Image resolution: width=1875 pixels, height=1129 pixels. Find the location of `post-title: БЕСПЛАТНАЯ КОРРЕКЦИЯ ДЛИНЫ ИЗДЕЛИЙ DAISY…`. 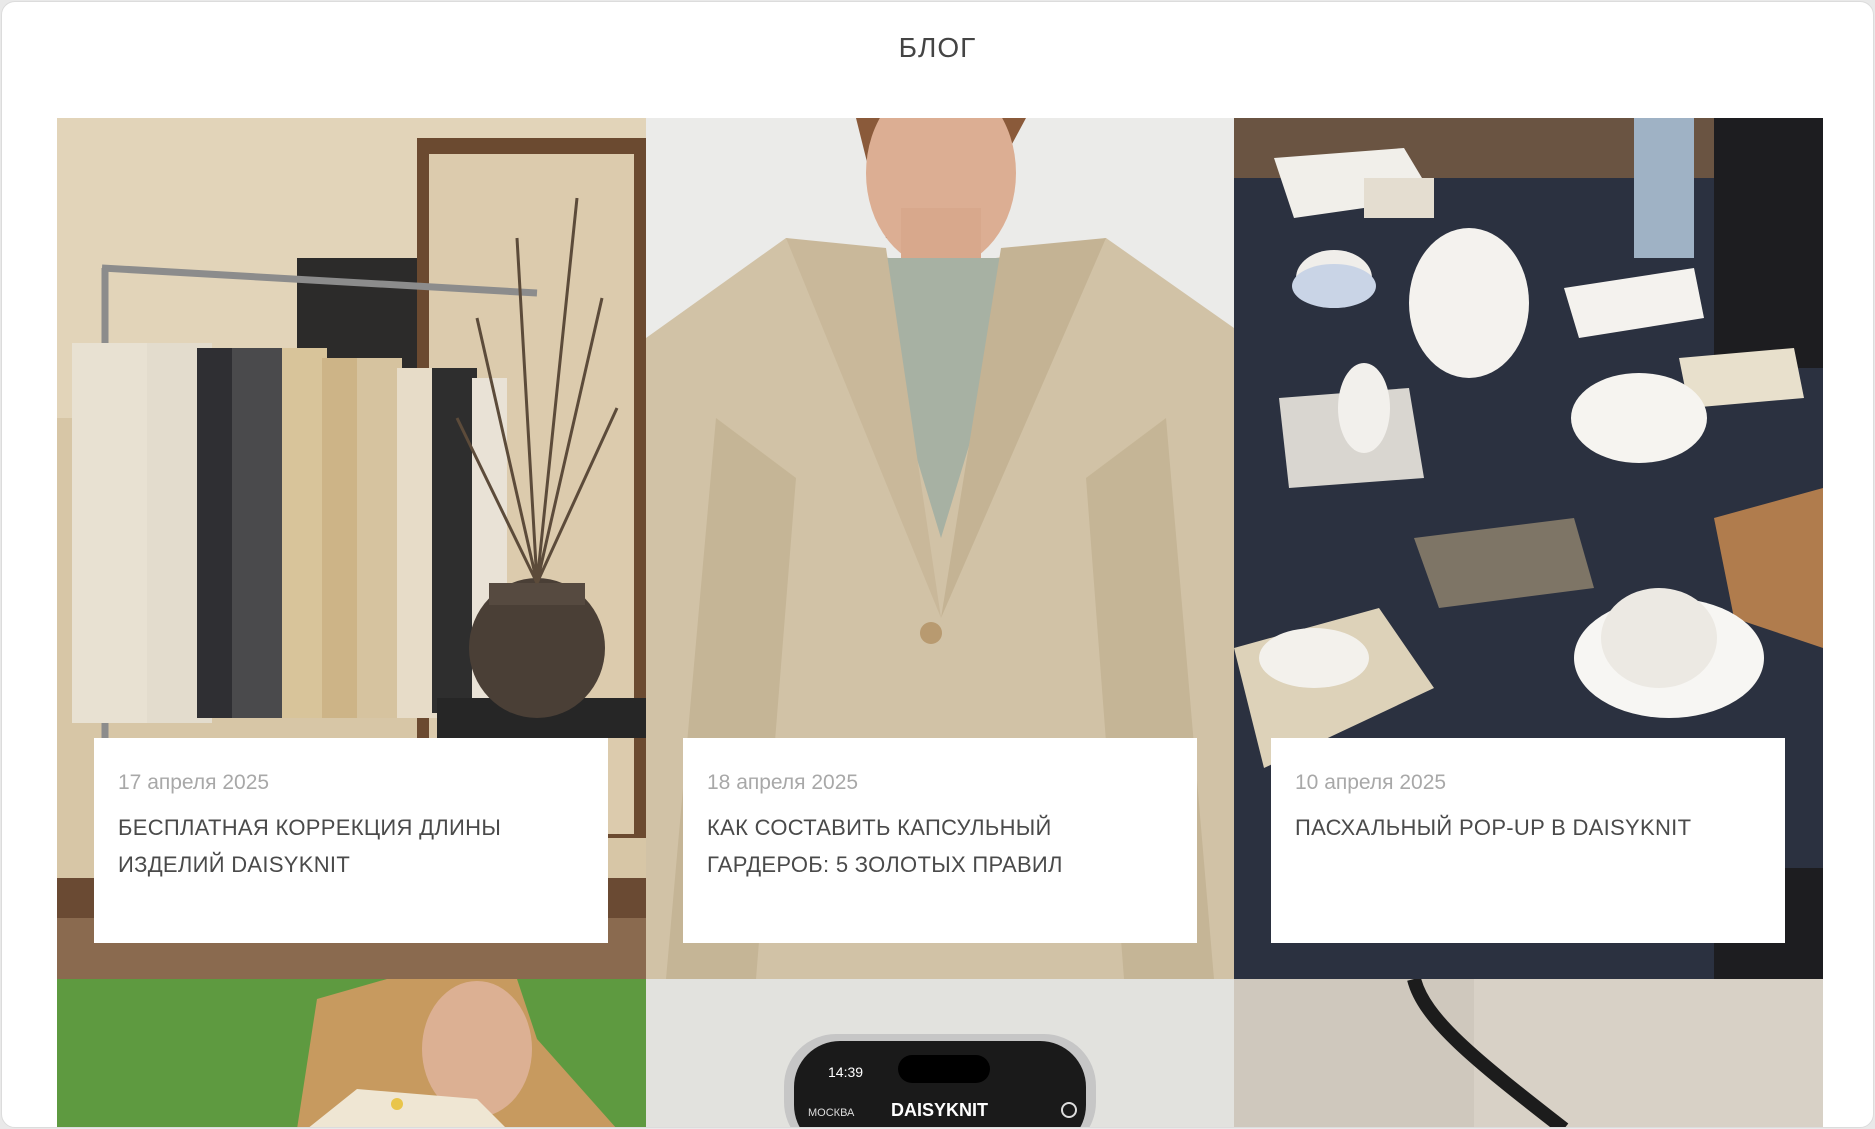

post-title: БЕСПЛАТНАЯ КОРРЕКЦИЯ ДЛИНЫ ИЗДЕЛИЙ DAISY… is located at coordinates (351, 846).